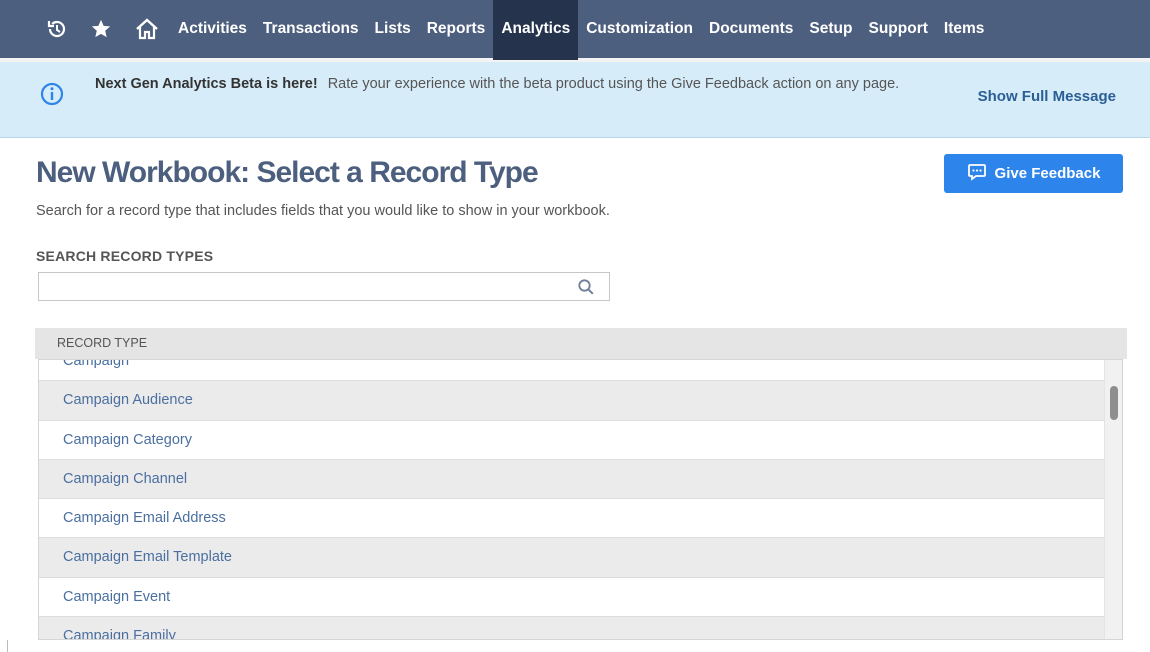  Describe the element at coordinates (572, 519) in the screenshot. I see `list-item: Campaign Email Address` at that location.